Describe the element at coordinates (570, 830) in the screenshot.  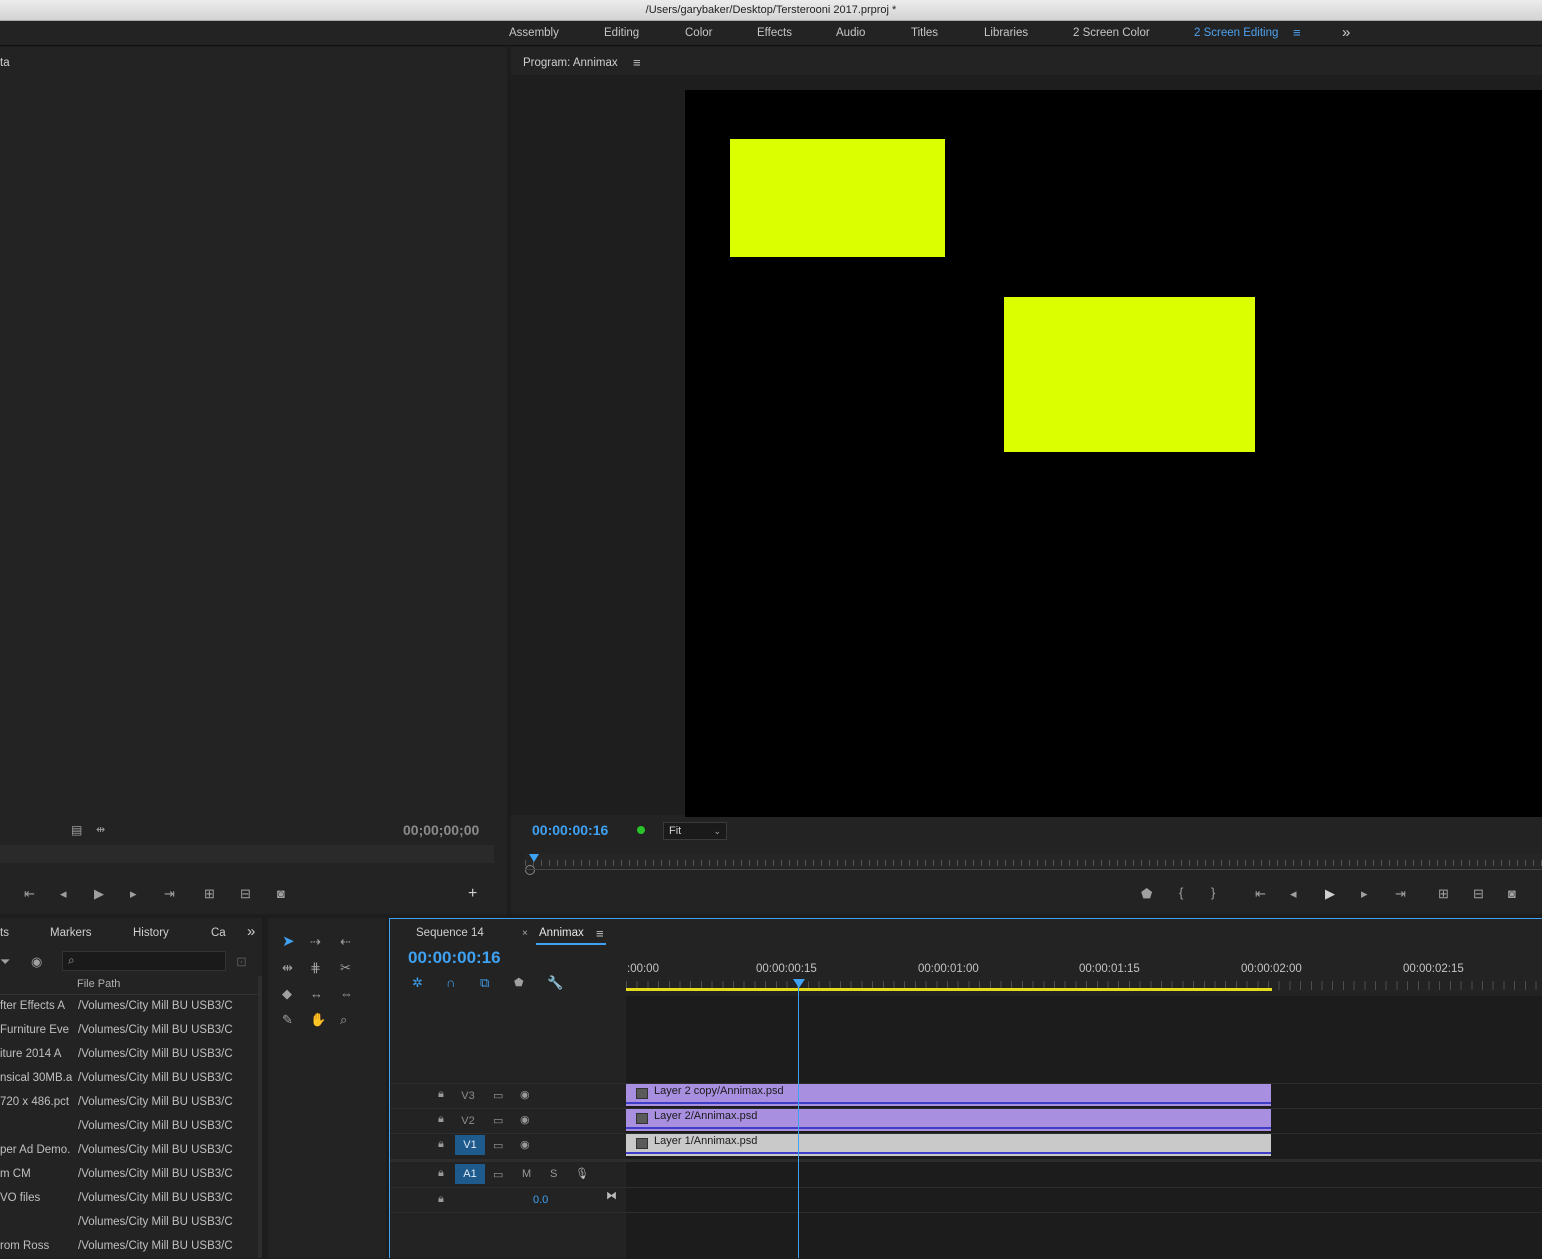
I see `program-timecode: 00:00:00:16` at that location.